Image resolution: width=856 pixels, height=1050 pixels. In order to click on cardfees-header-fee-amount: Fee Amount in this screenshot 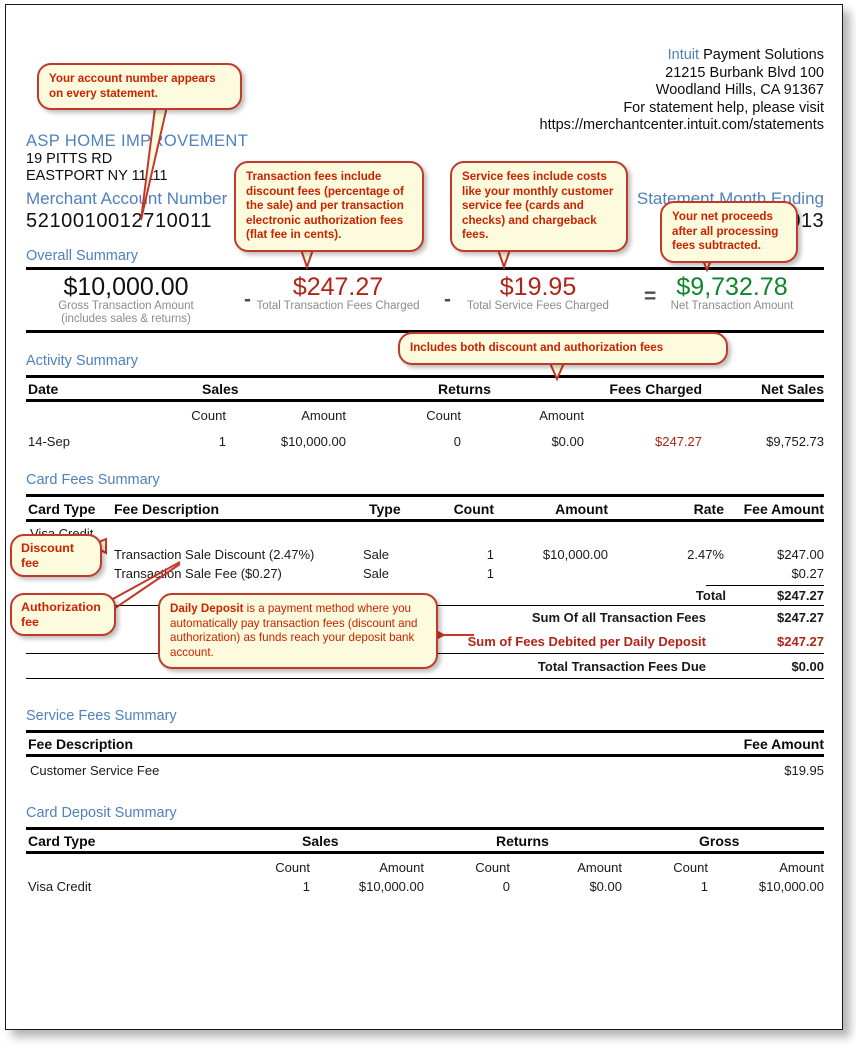, I will do `click(783, 509)`.